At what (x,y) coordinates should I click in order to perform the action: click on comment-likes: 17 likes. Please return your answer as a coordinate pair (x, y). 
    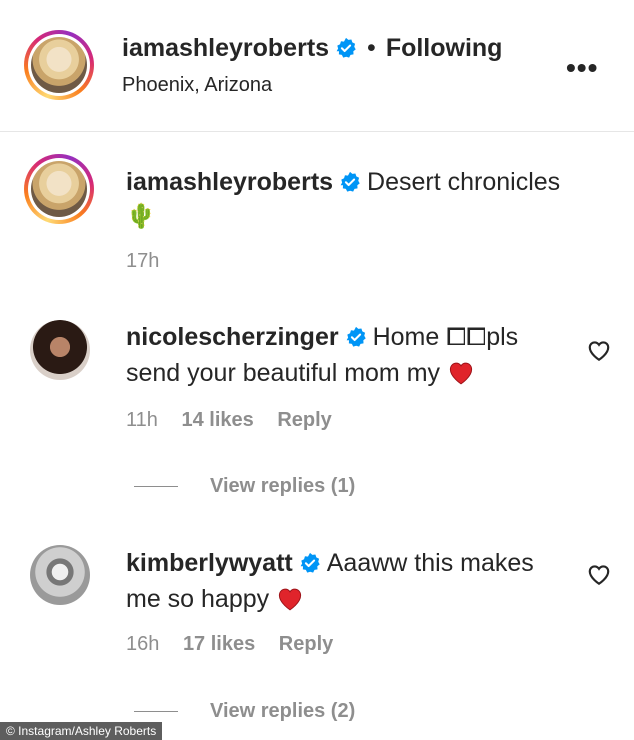
    Looking at the image, I should click on (219, 644).